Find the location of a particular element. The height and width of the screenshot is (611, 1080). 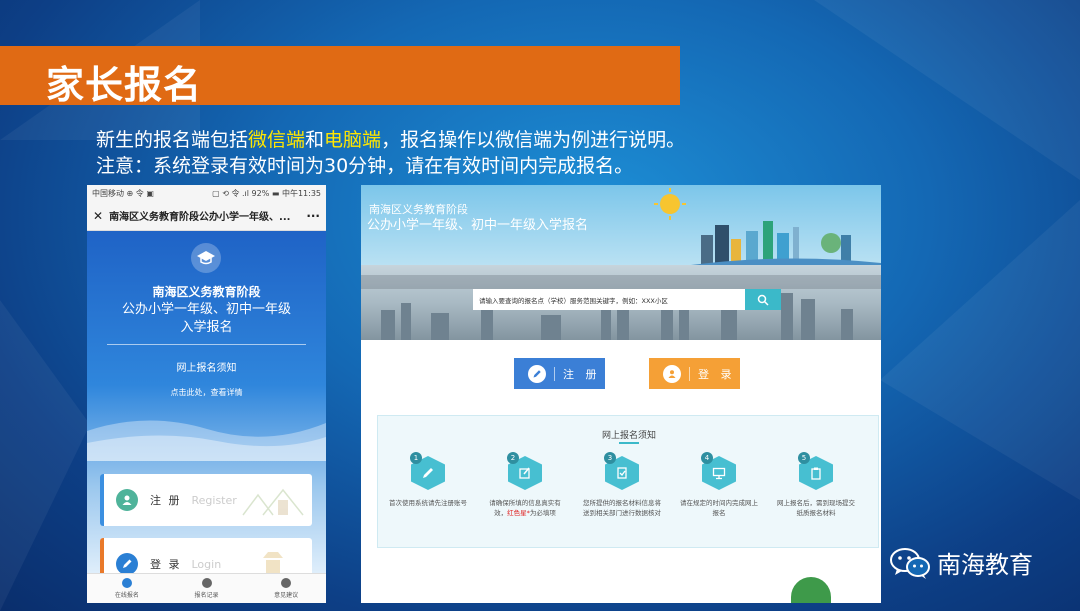

intro-line-2: 注意：系统登录有效时间为30分钟，请在有效时间内完成报名。 is located at coordinates (365, 166).